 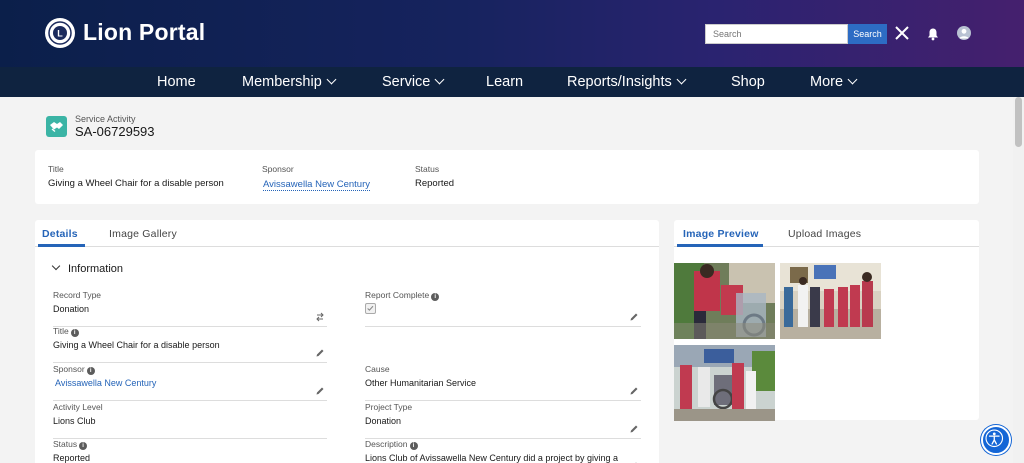 I want to click on tab-details: Details, so click(x=60, y=234).